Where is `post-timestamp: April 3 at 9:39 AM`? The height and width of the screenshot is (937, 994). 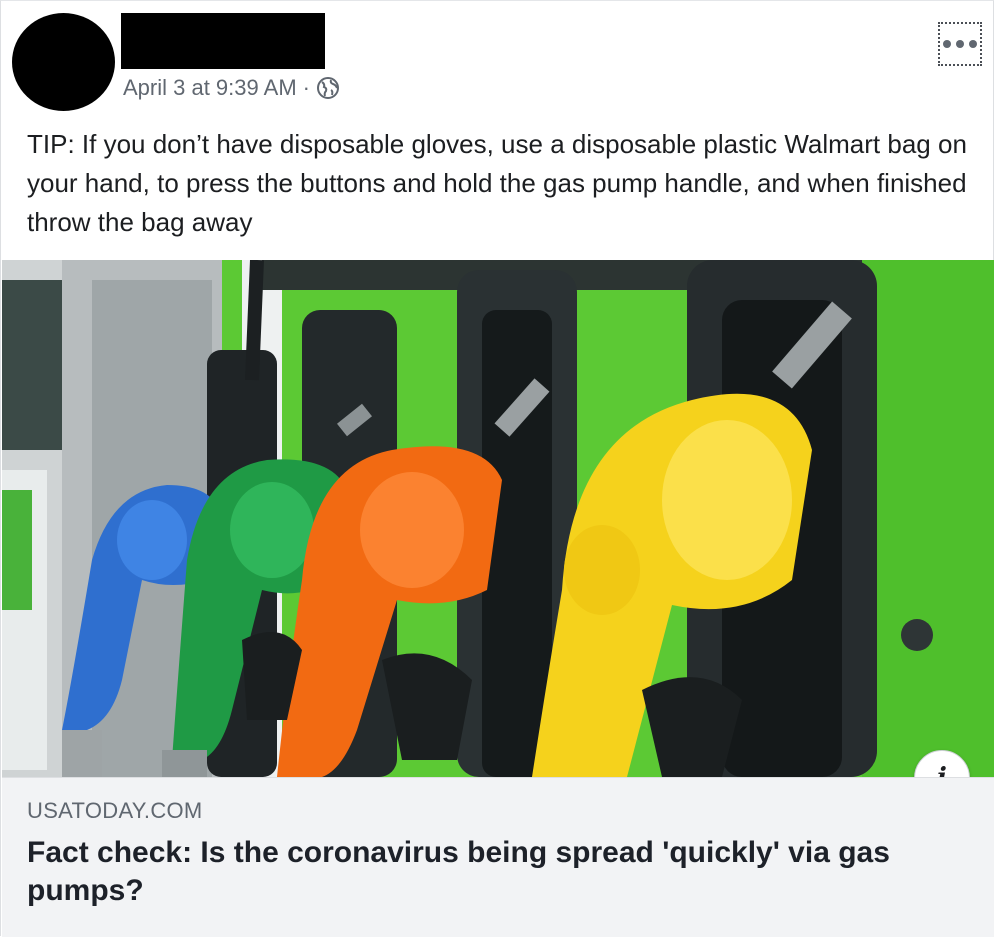
post-timestamp: April 3 at 9:39 AM is located at coordinates (210, 88).